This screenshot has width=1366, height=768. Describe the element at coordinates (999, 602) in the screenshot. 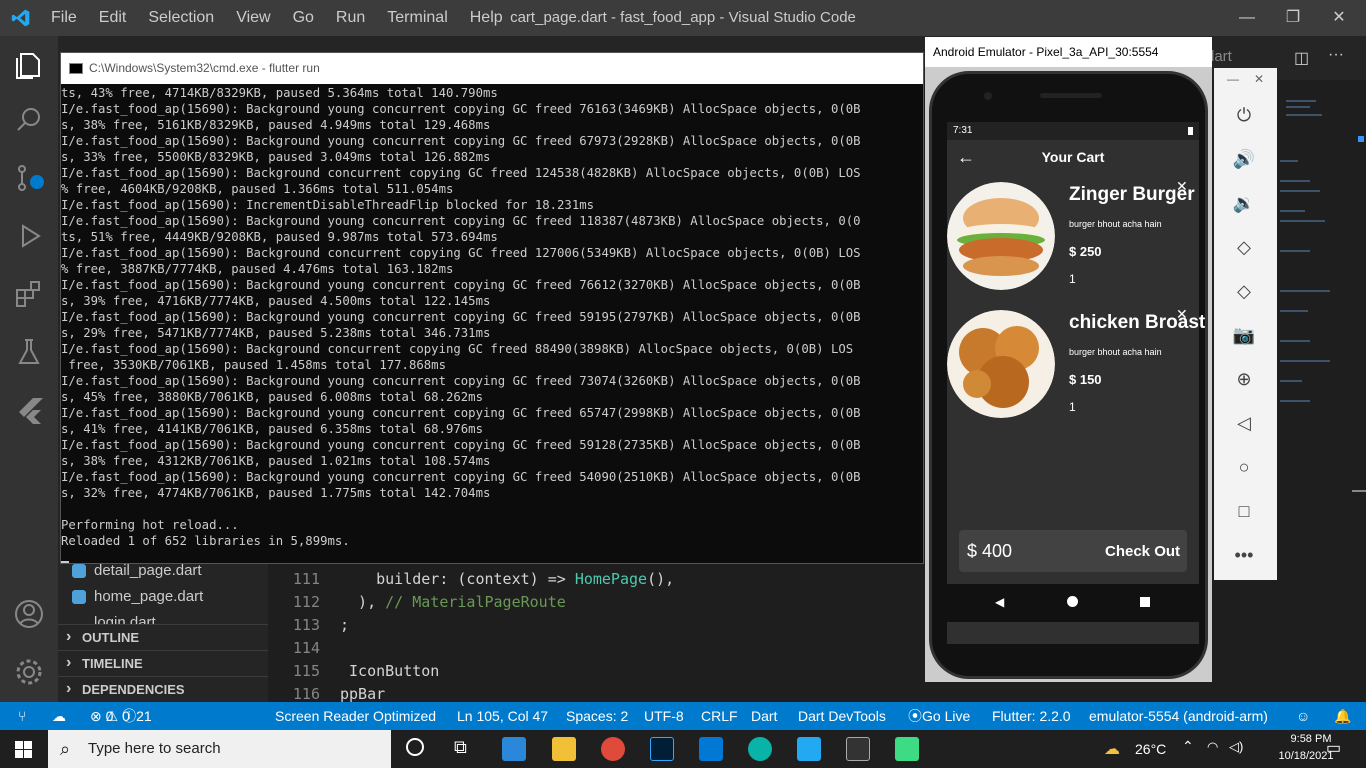

I see `nav-back-icon: ◀` at that location.